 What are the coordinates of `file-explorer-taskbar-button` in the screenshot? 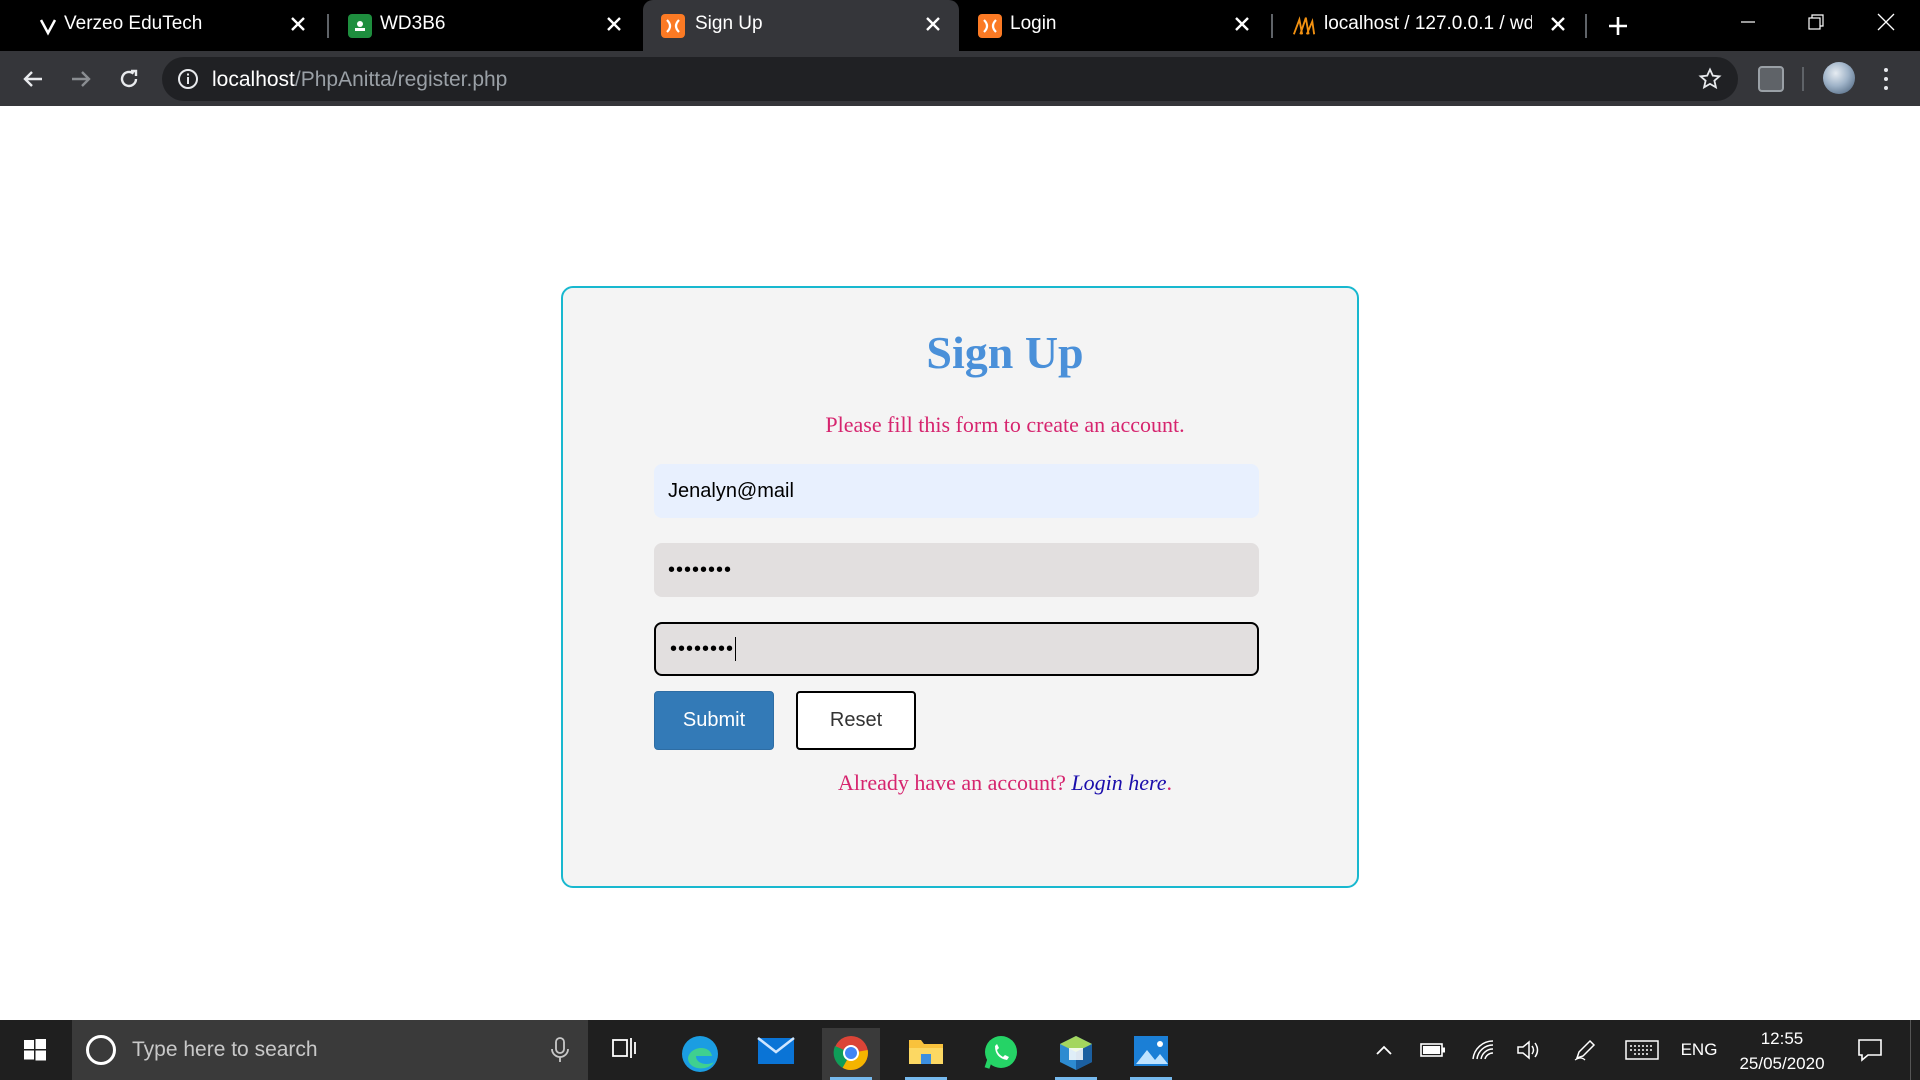 It's located at (926, 1054).